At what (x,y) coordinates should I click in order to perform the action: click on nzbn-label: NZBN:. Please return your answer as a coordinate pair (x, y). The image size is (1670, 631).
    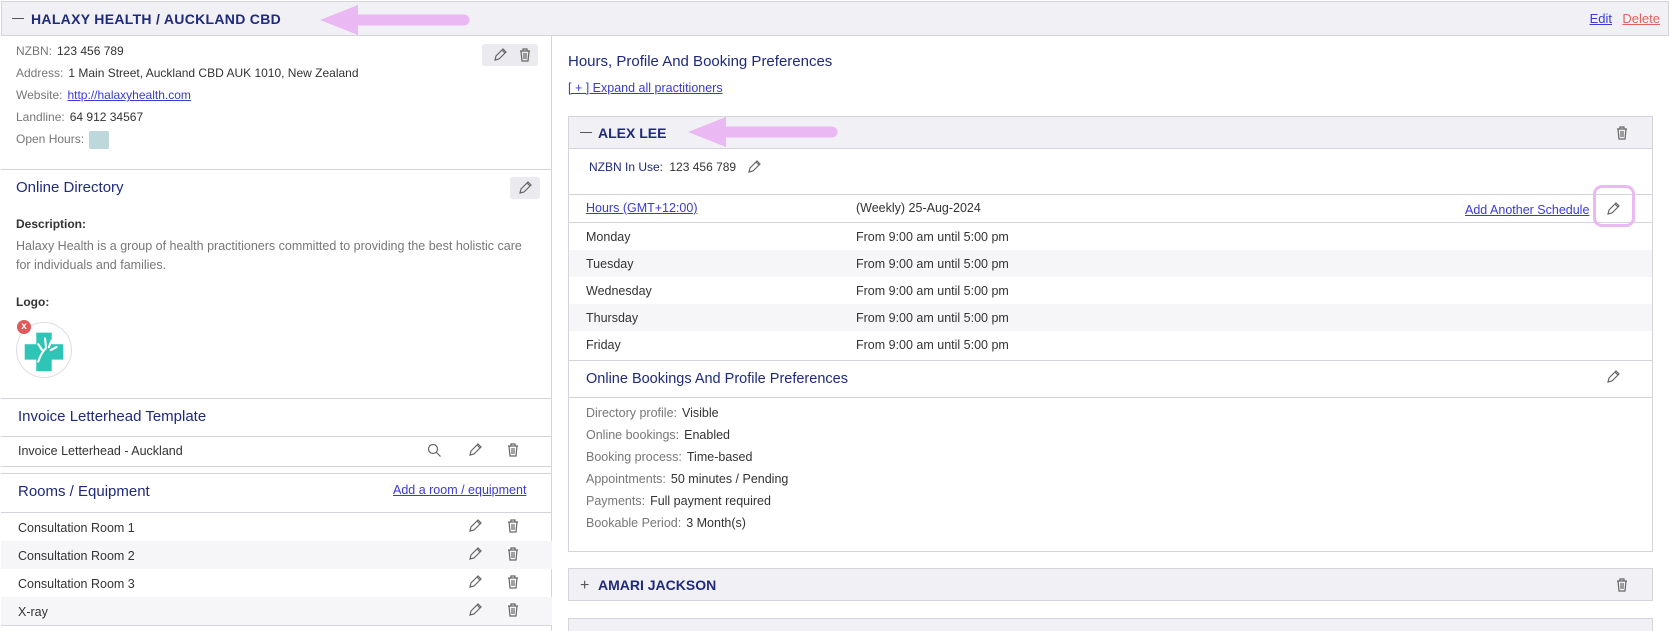
    Looking at the image, I should click on (34, 51).